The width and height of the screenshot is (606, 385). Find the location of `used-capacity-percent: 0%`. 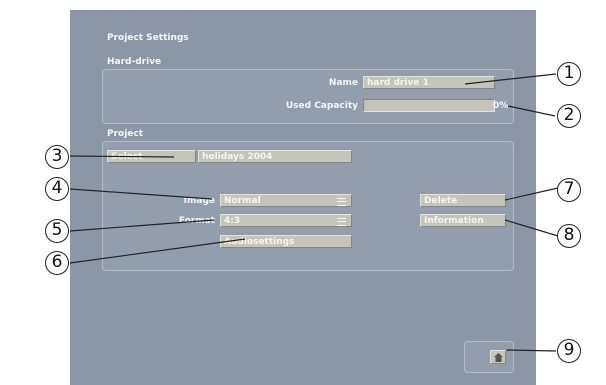

used-capacity-percent: 0% is located at coordinates (501, 106).